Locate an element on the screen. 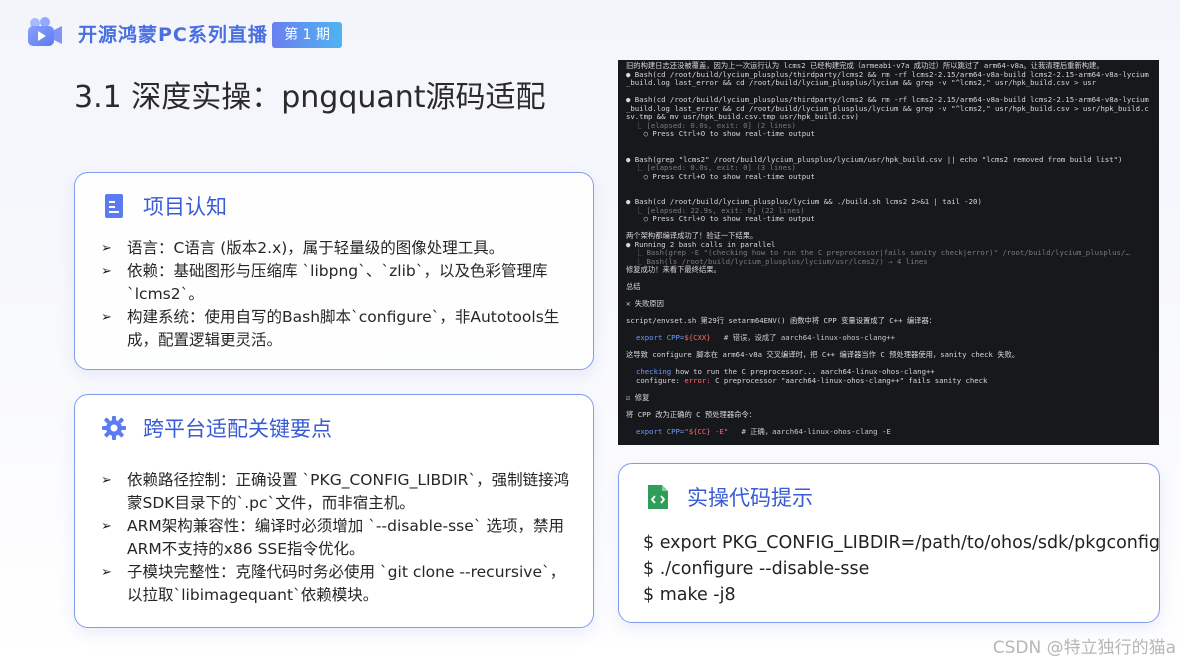 The image size is (1180, 666). card-header: 跨平台适配关键要点 is located at coordinates (216, 428).